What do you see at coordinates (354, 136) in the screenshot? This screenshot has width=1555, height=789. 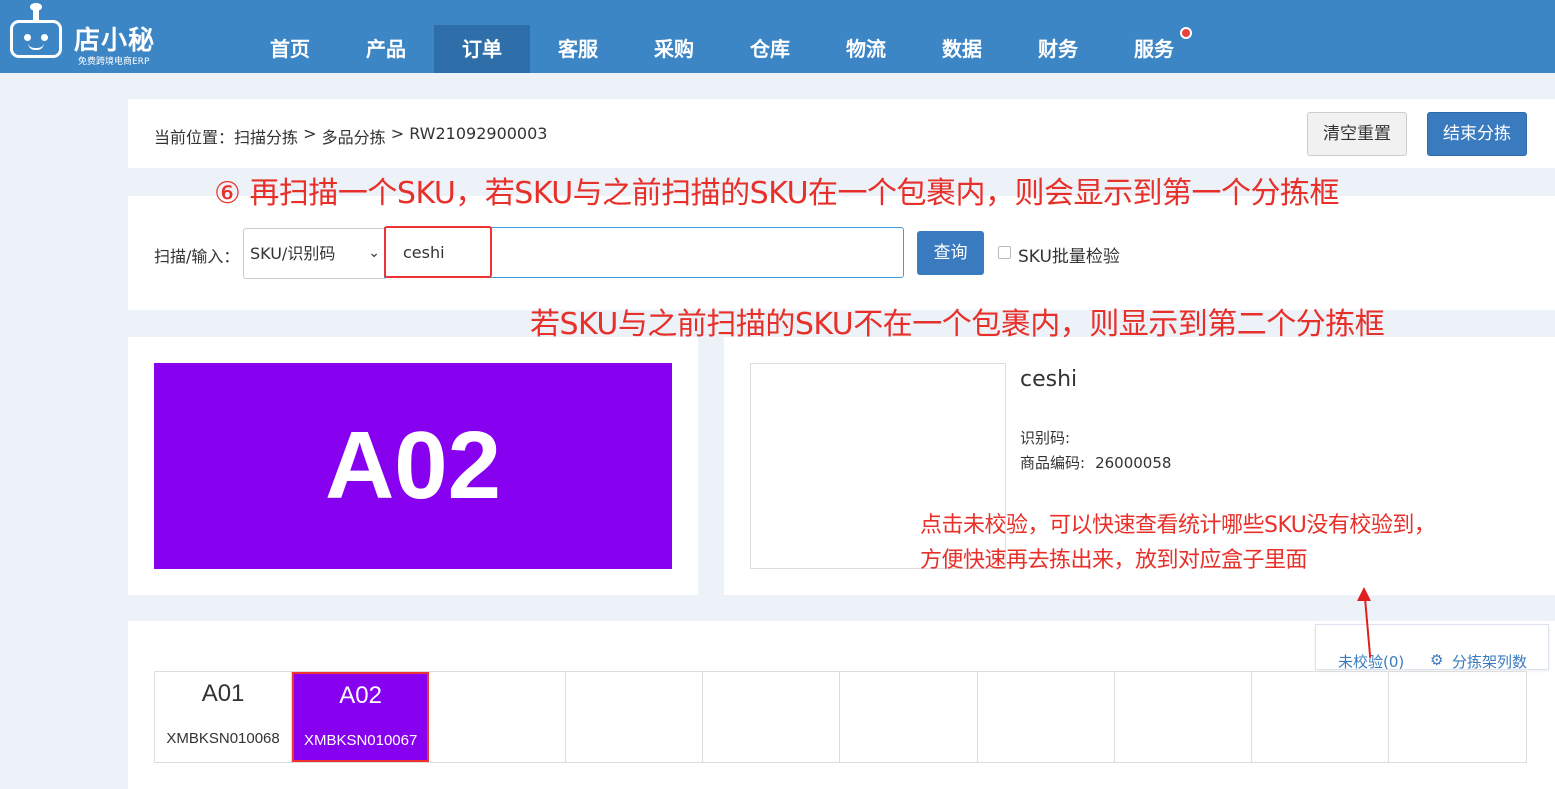 I see `breadcrumb-multi-sort: 多品分拣` at bounding box center [354, 136].